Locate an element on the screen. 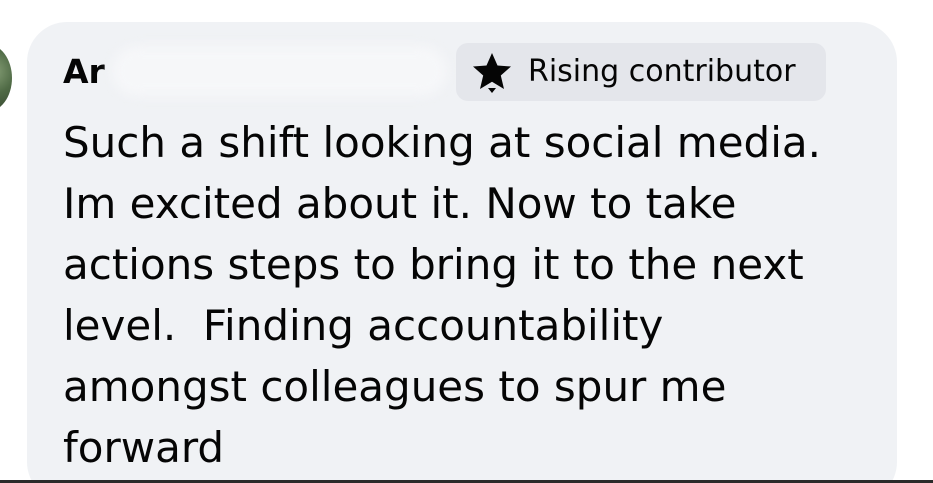  rising-contributor-badge: Rising contributor is located at coordinates (641, 72).